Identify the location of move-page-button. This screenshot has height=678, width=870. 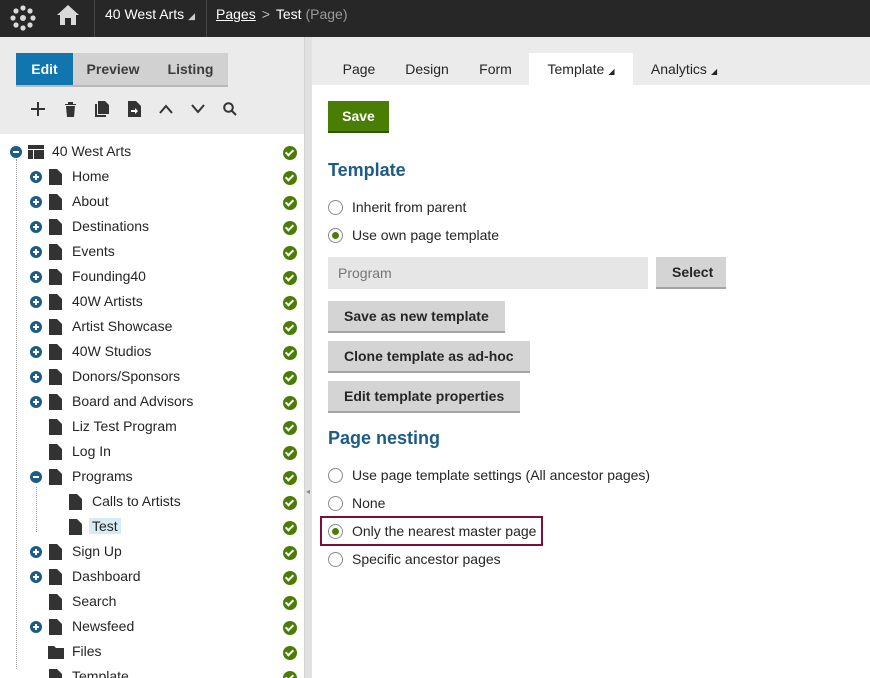
(134, 109).